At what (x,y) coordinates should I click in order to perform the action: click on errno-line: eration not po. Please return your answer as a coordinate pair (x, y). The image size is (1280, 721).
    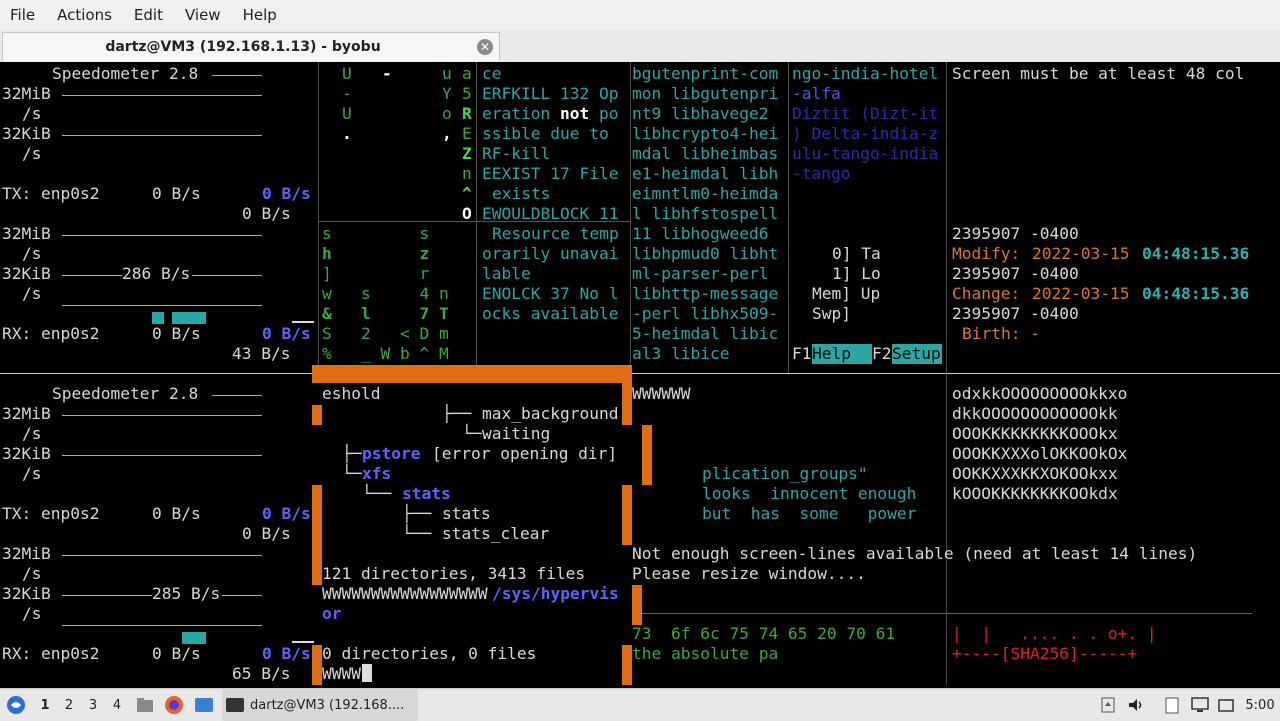
    Looking at the image, I should click on (550, 113).